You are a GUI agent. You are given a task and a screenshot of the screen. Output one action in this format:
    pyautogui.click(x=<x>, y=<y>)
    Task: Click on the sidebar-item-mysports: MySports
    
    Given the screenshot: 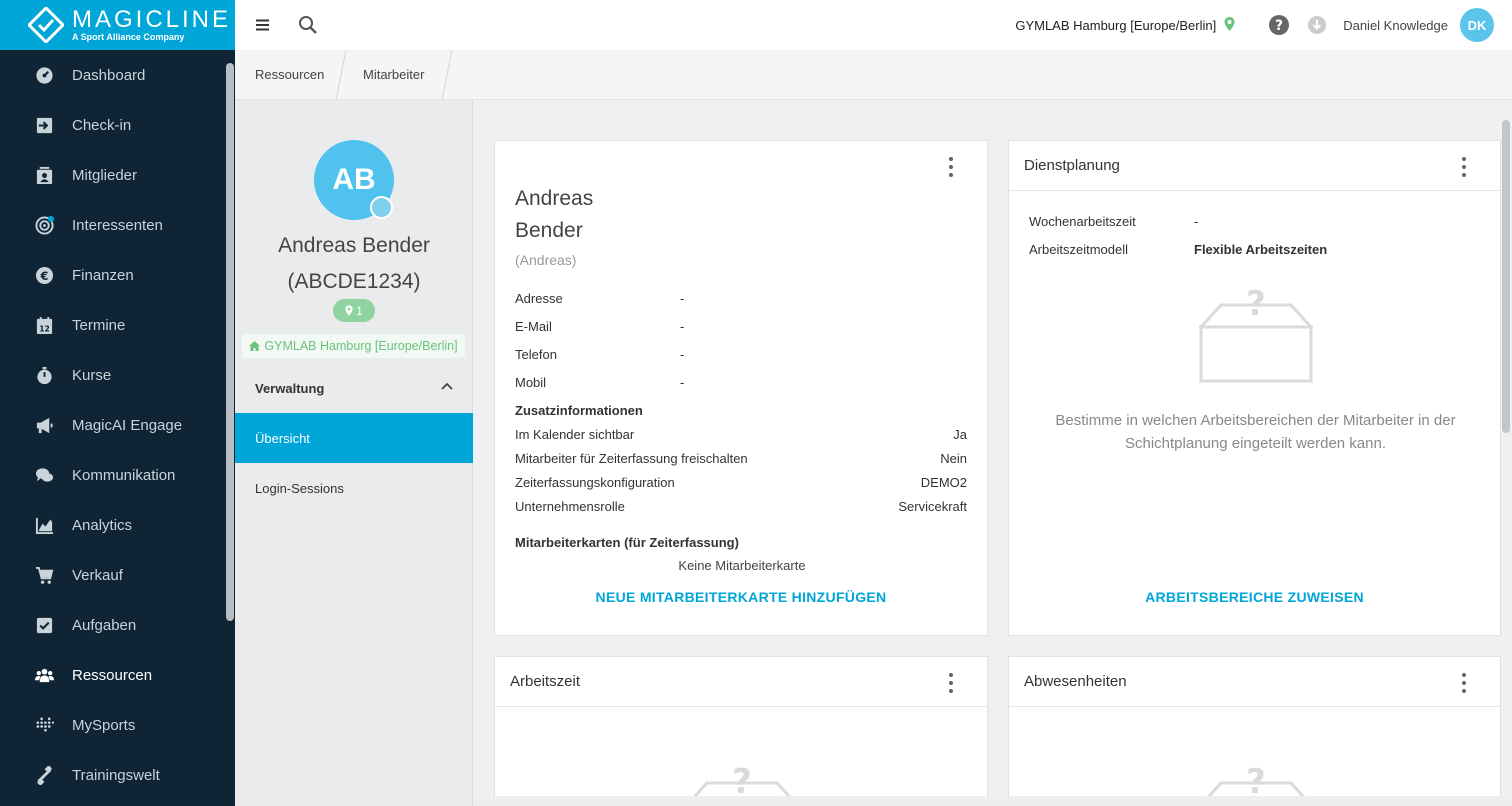 What is the action you would take?
    pyautogui.click(x=117, y=725)
    